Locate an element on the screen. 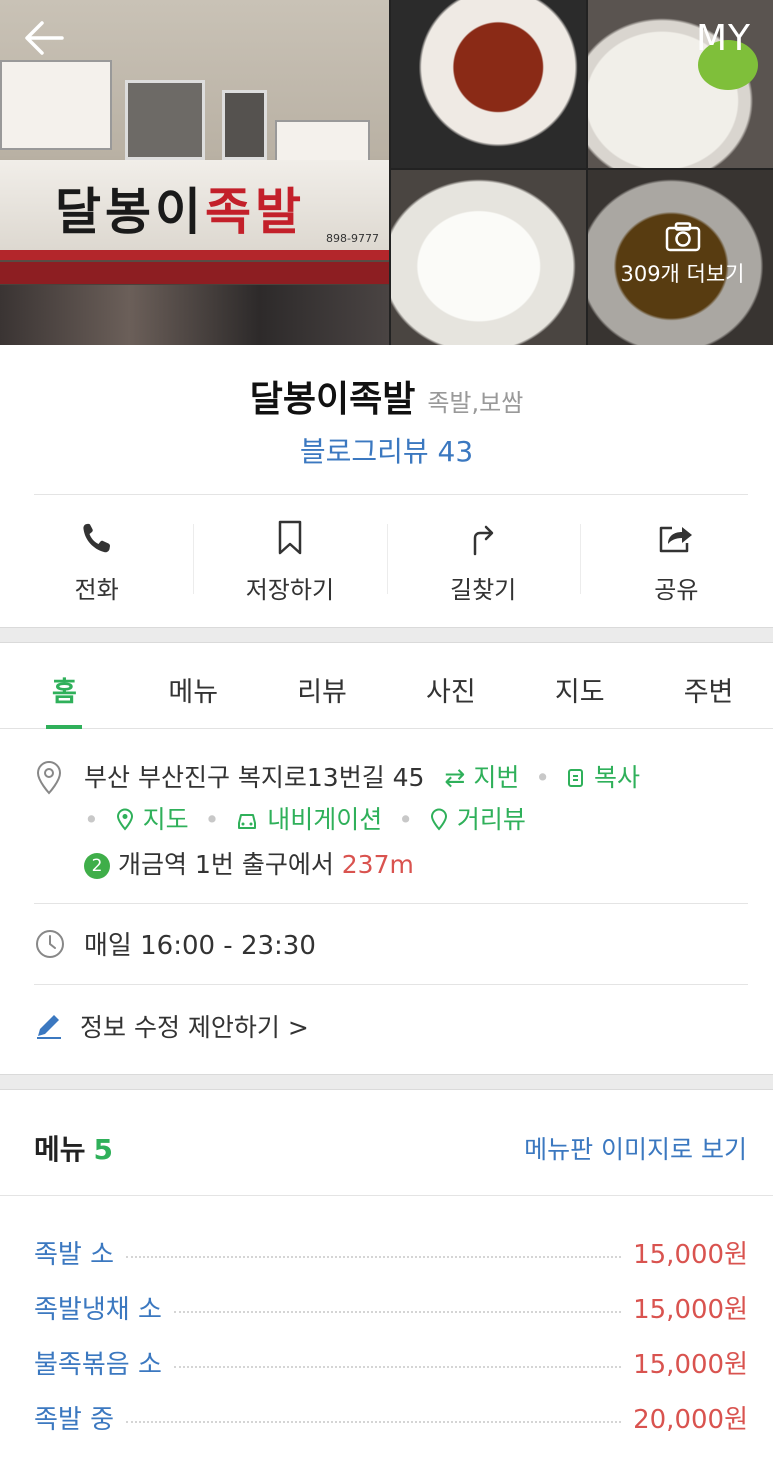 This screenshot has height=1462, width=773. save-button: 저장하기 is located at coordinates (289, 563).